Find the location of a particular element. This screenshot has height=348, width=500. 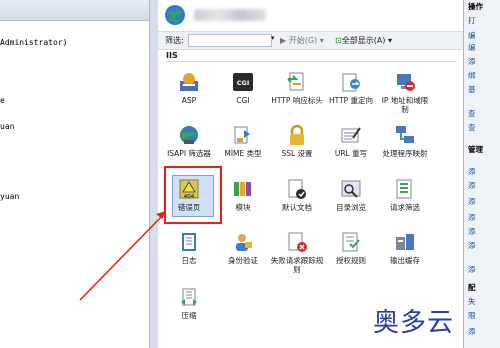

tree-node-e: e is located at coordinates (2, 100).